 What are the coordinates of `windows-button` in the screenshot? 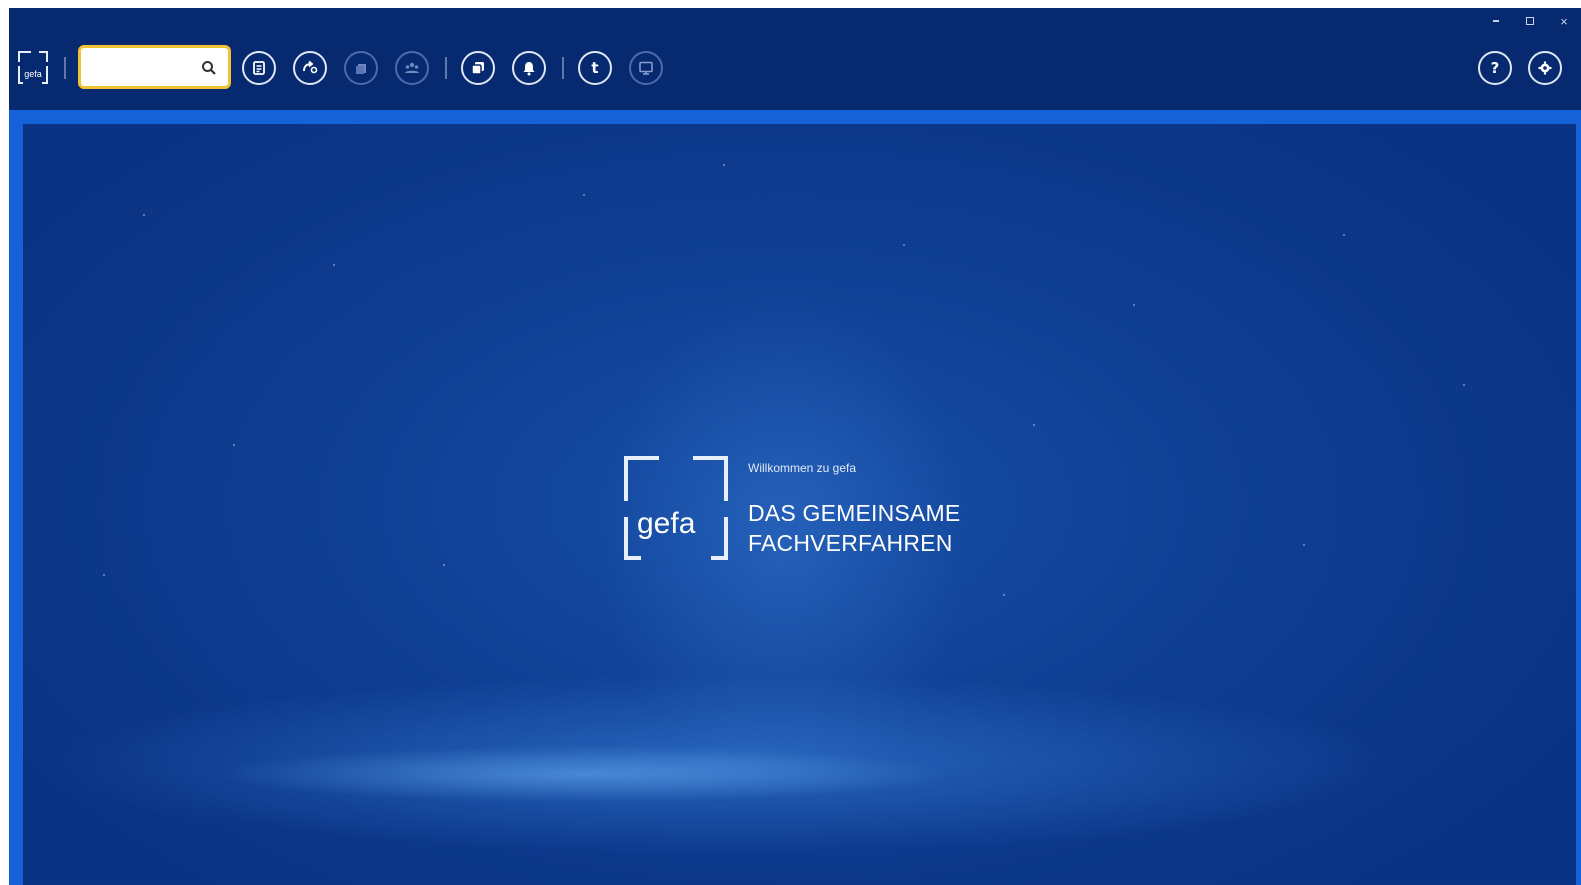 It's located at (478, 68).